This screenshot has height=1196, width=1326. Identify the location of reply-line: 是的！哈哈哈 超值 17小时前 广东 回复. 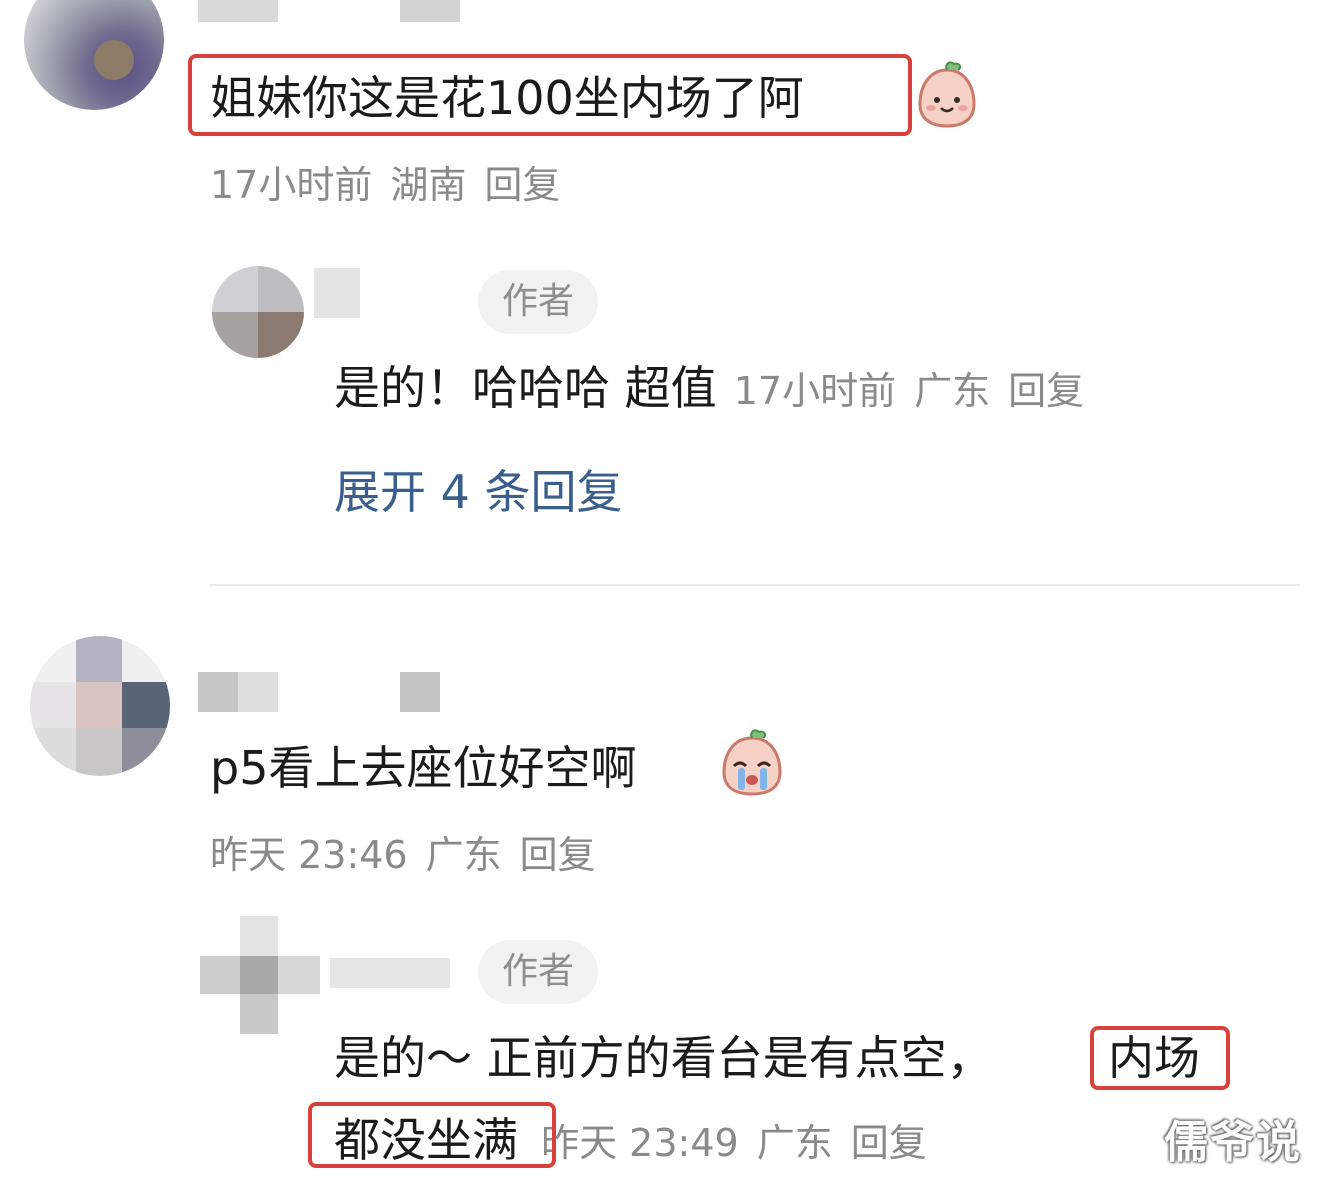
(718, 388).